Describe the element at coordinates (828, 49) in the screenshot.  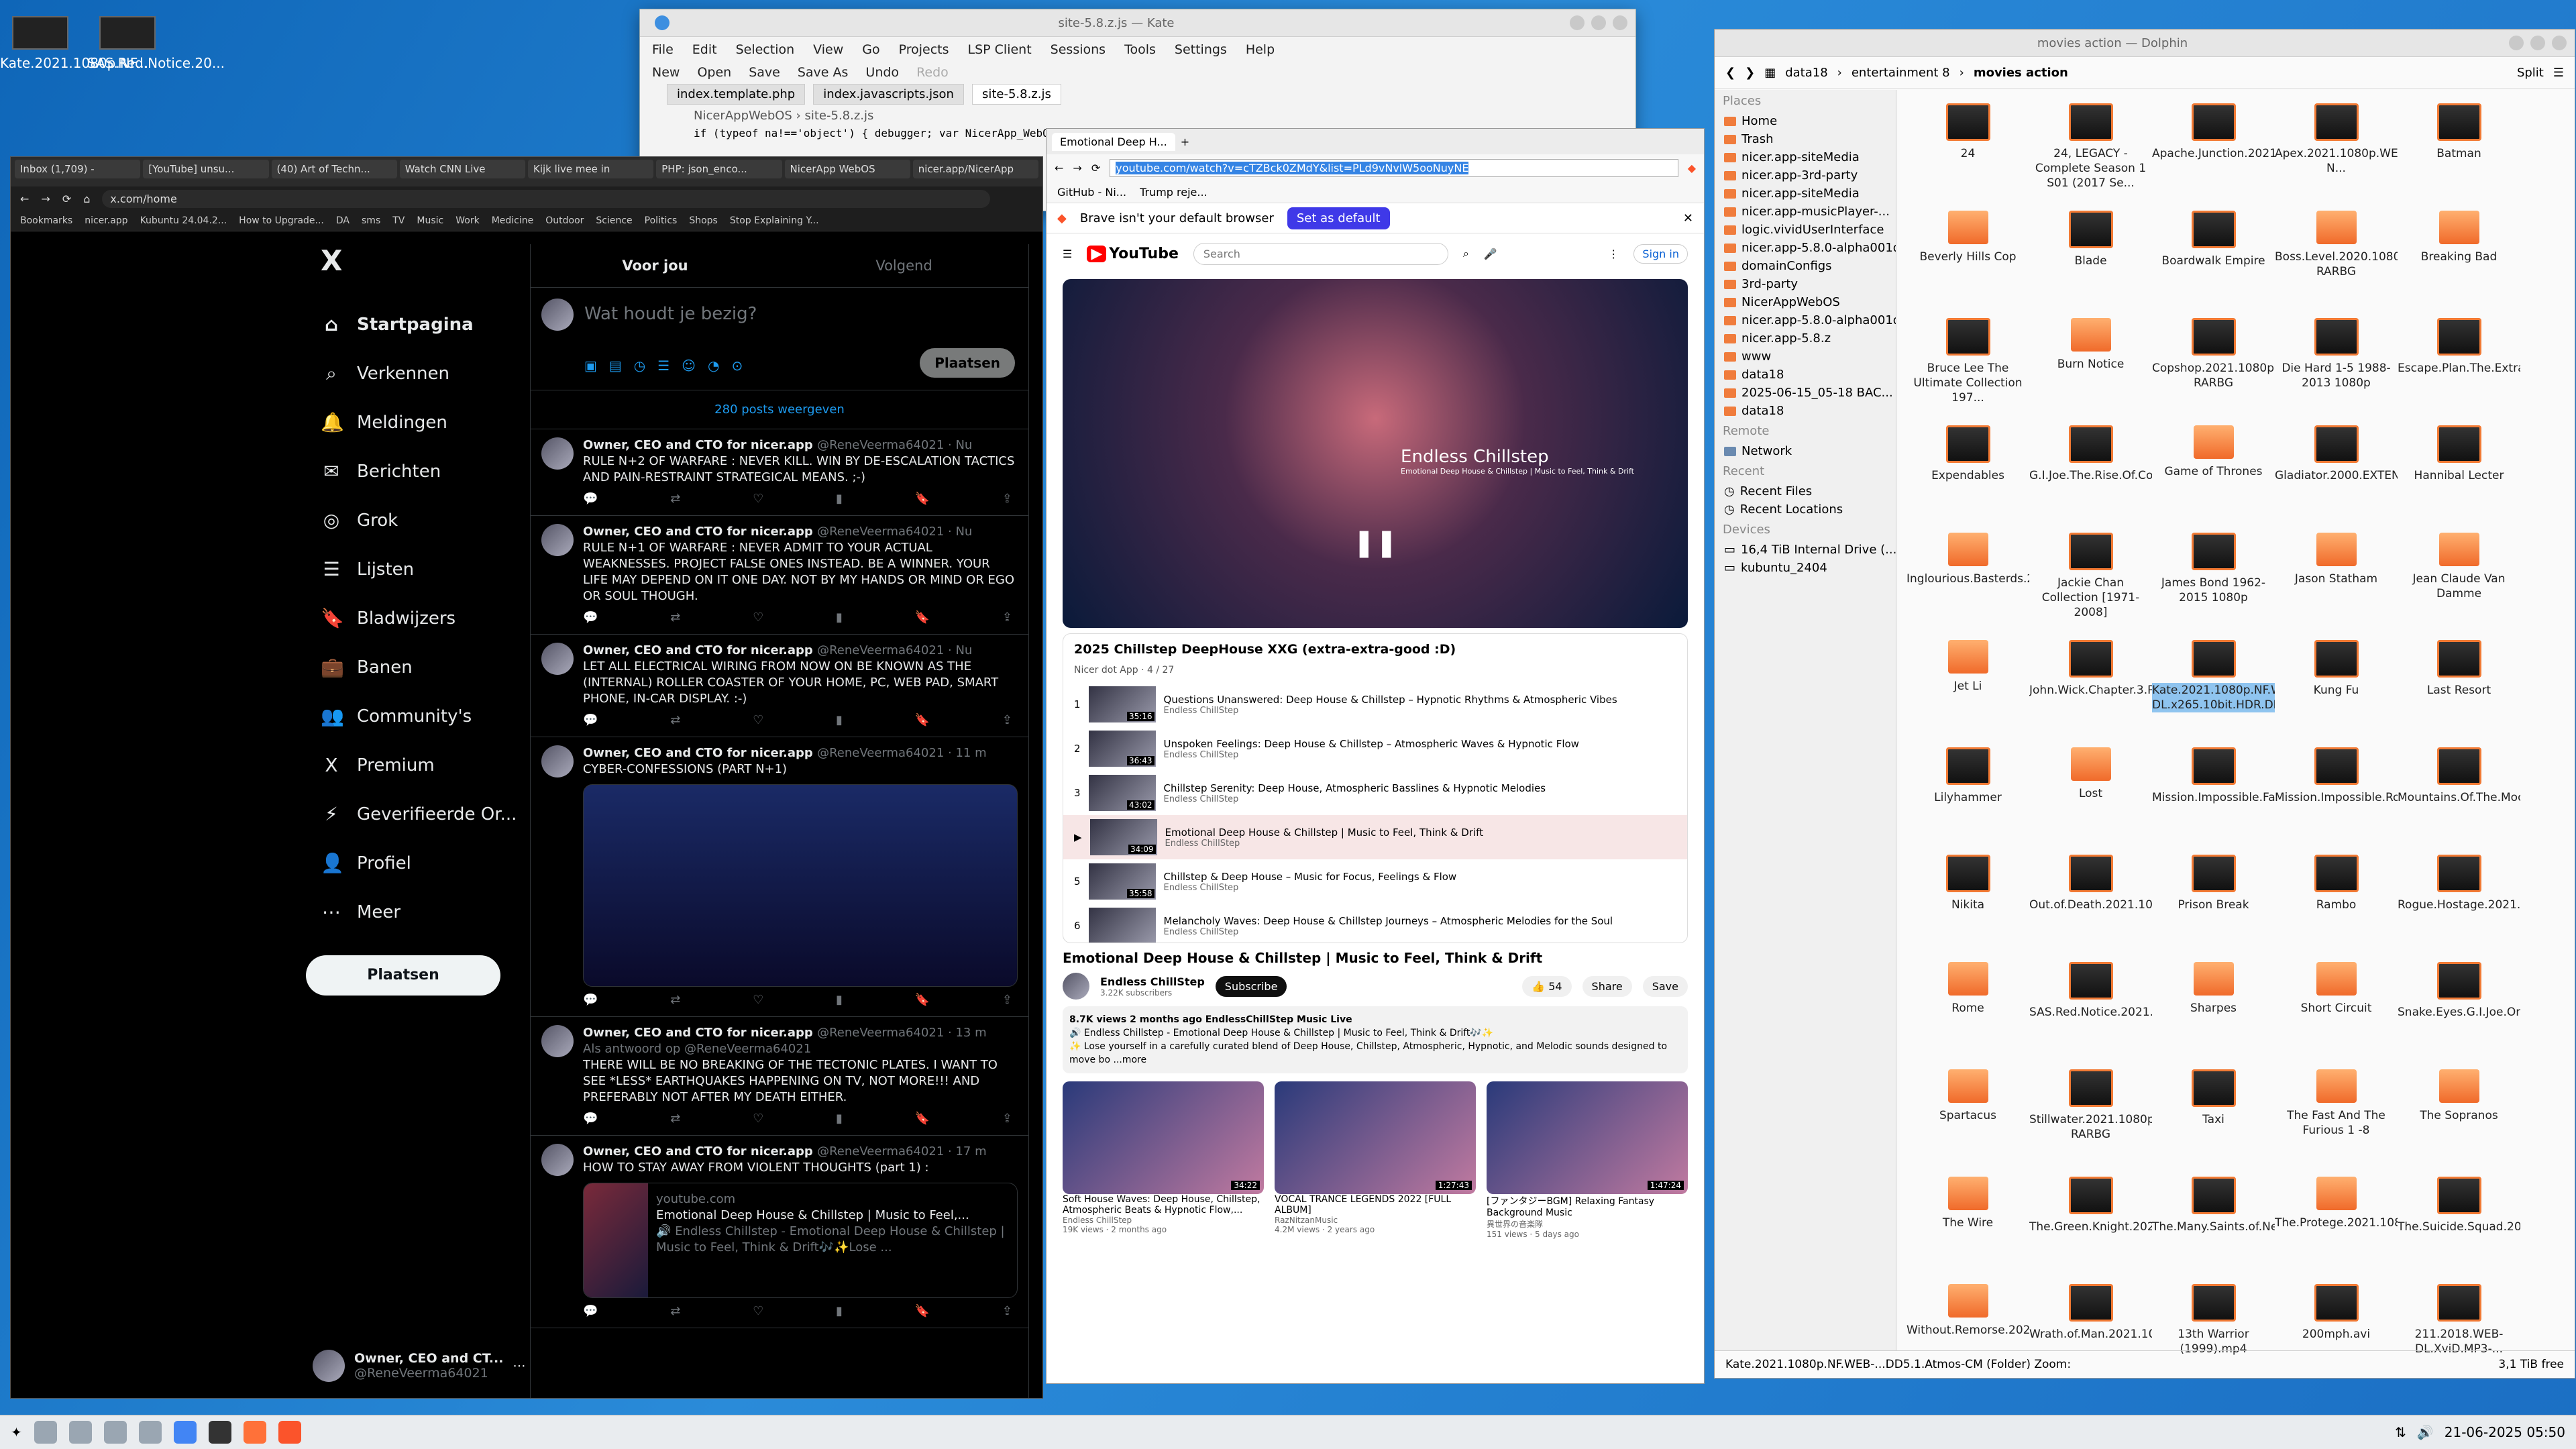
I see `menu-view: View` at that location.